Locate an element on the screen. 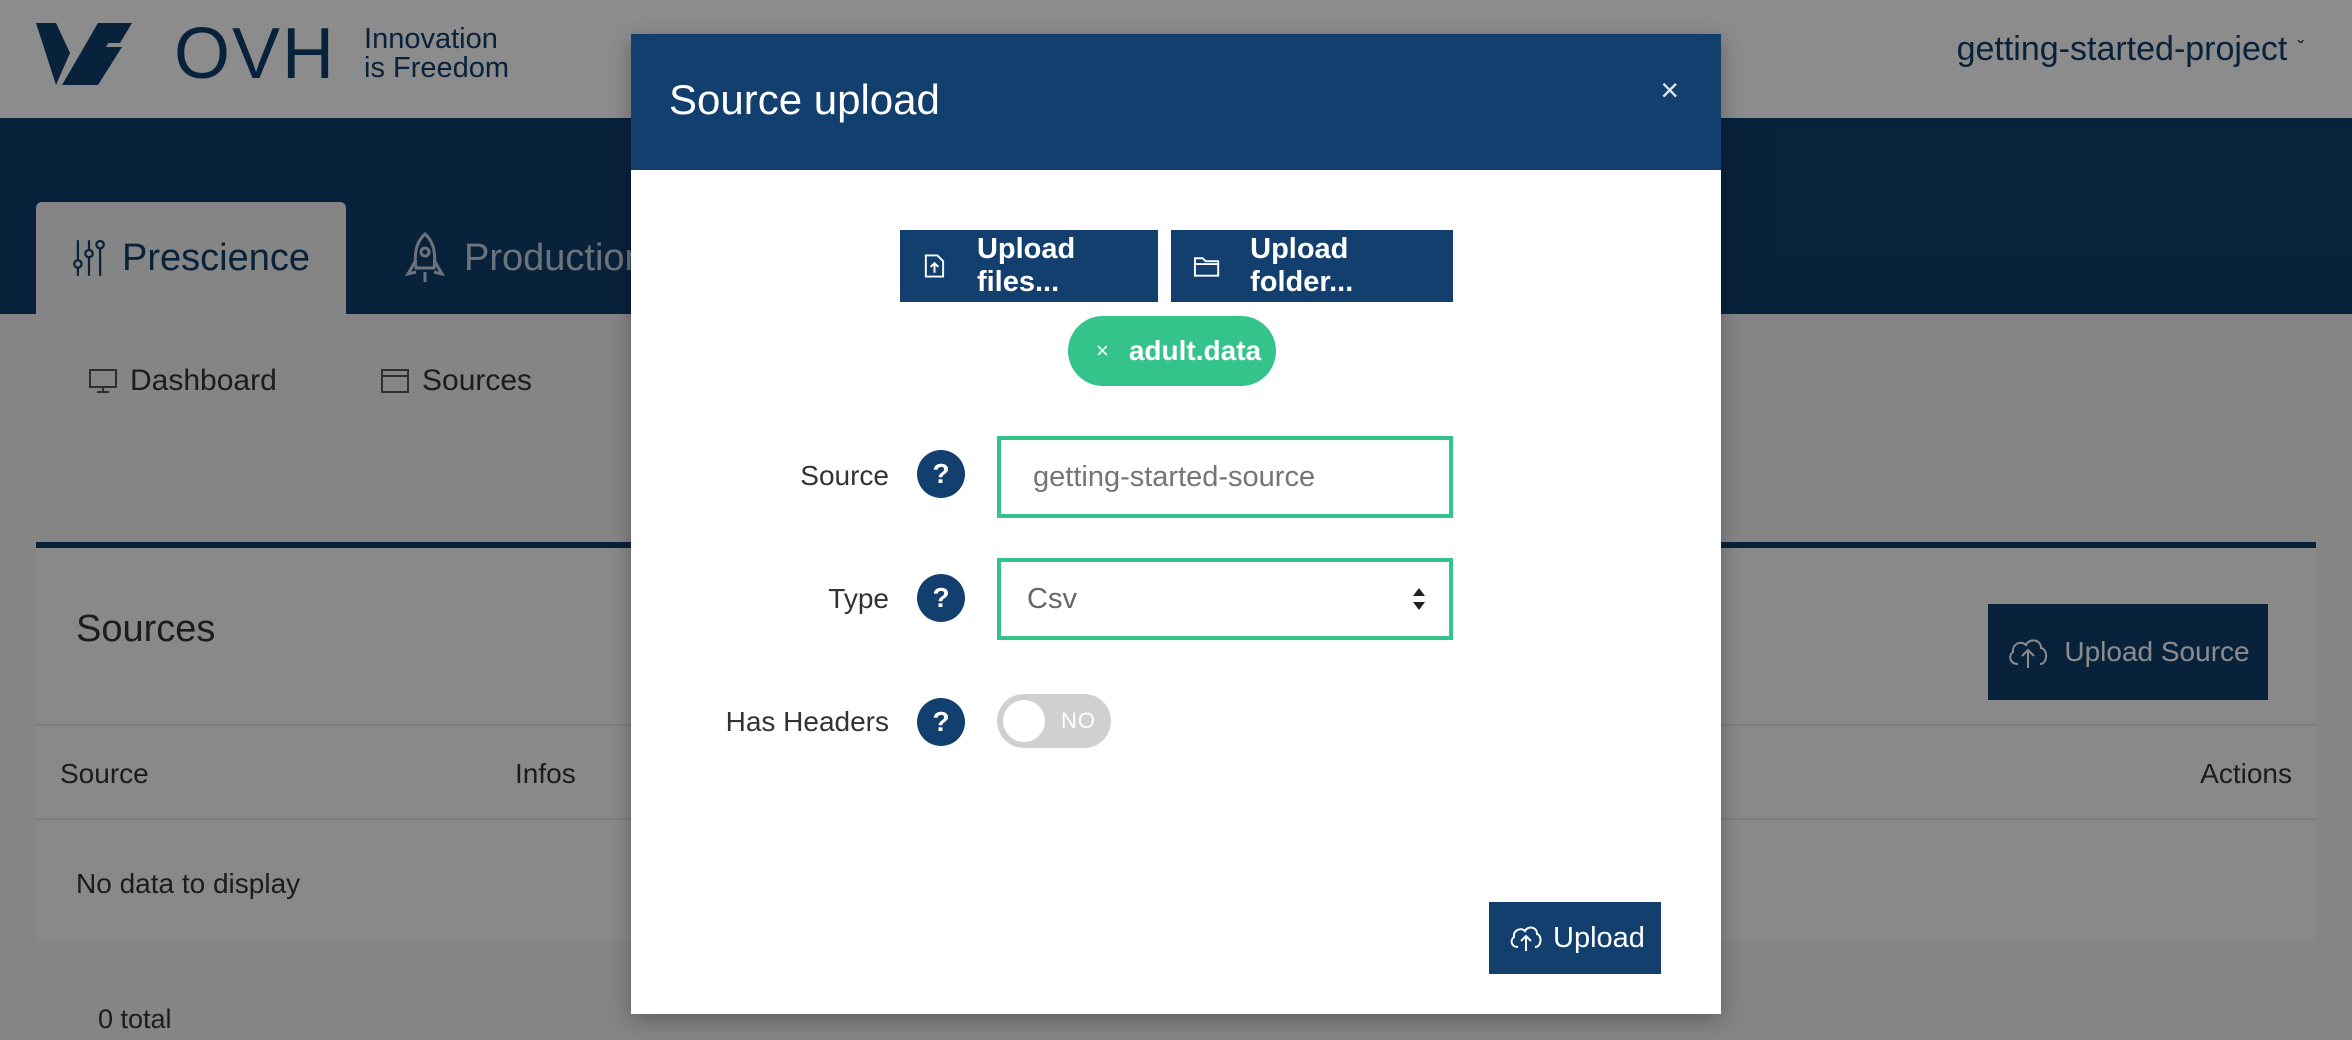 This screenshot has height=1040, width=2352. close-icon: × is located at coordinates (1669, 90).